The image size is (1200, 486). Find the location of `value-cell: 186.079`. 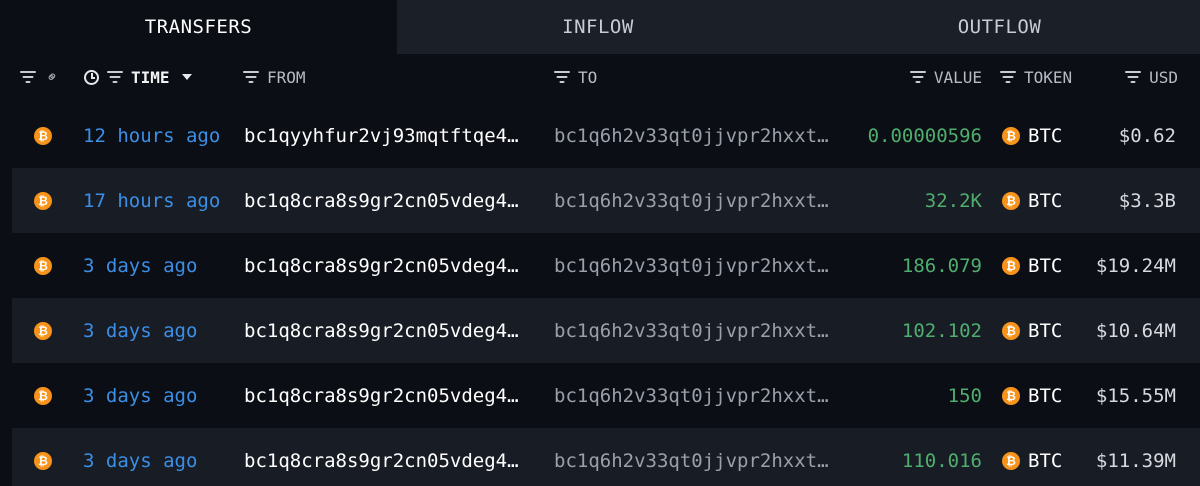

value-cell: 186.079 is located at coordinates (941, 265).